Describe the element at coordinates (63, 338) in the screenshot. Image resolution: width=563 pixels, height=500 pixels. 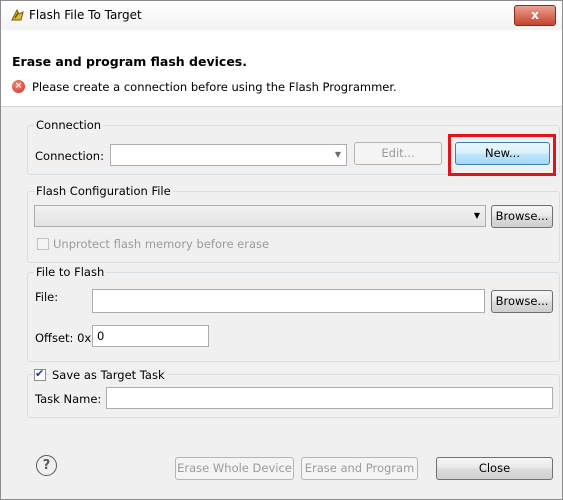
I see `offset-label: Offset: 0x` at that location.